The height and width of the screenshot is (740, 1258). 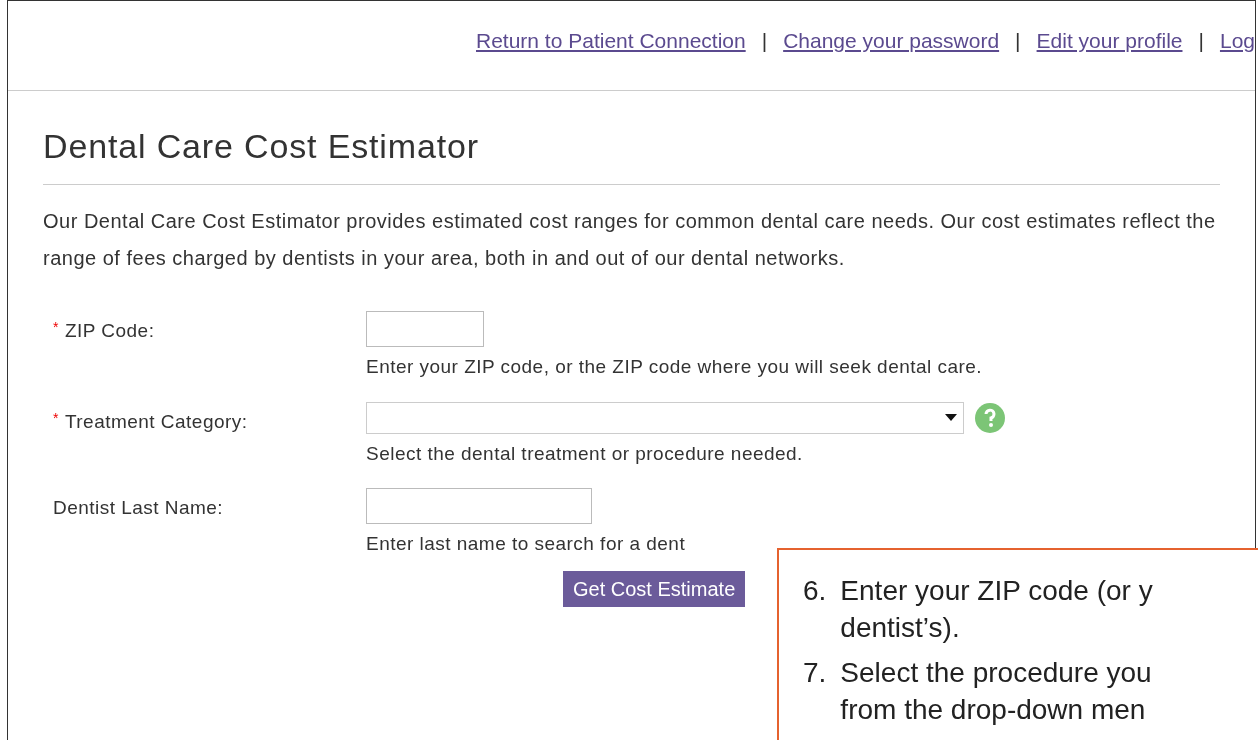 I want to click on help-icon, so click(x=990, y=417).